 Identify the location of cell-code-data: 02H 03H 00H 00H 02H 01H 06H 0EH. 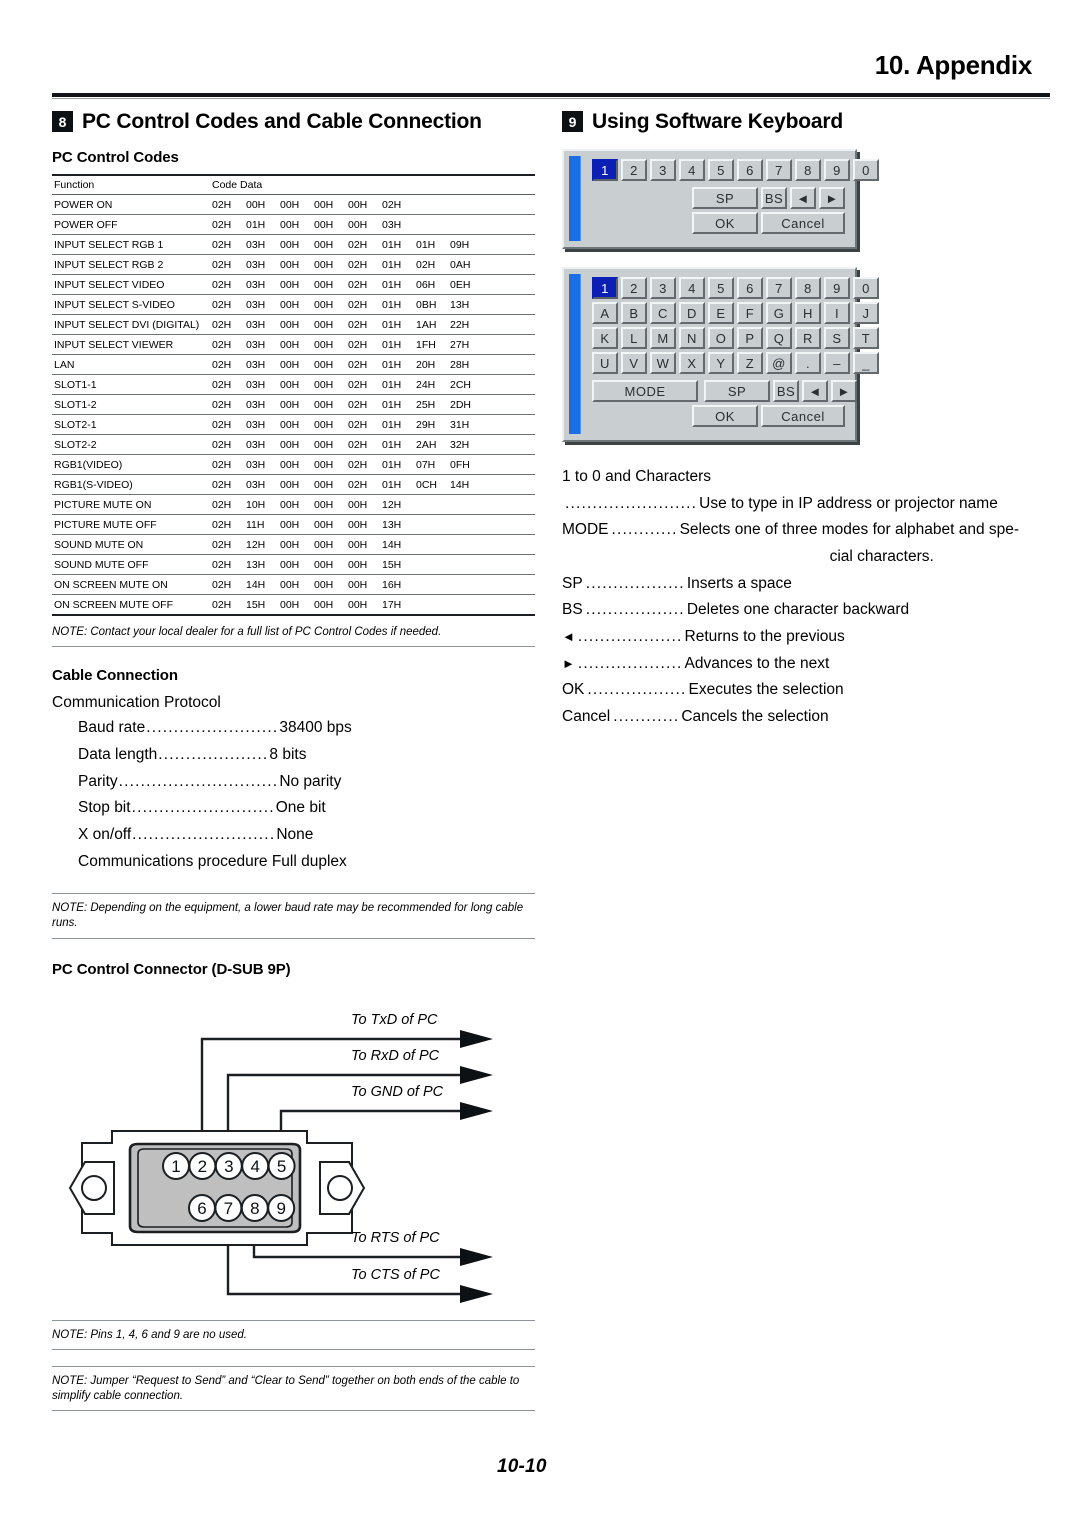
(373, 285).